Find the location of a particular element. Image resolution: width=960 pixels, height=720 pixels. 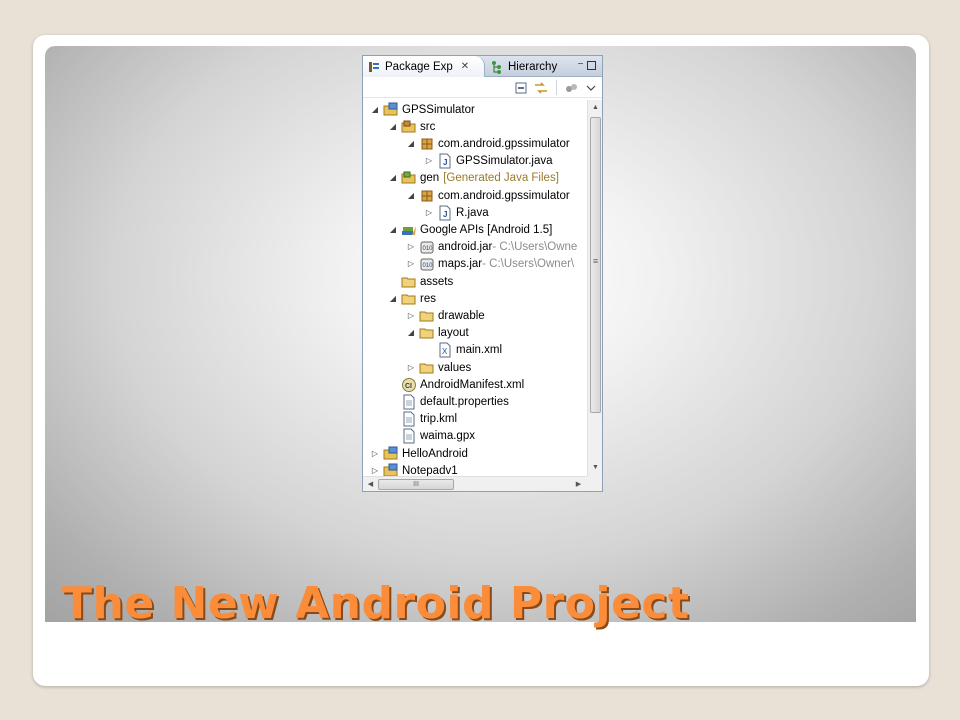

tree-item: ▷ J R.java is located at coordinates (475, 212).